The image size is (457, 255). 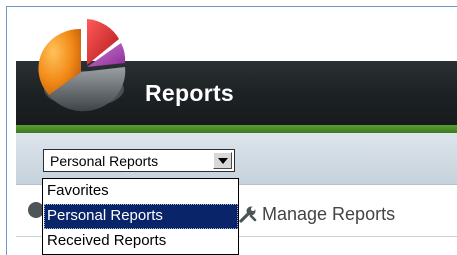 I want to click on pie-chart-logo-icon, so click(x=82, y=65).